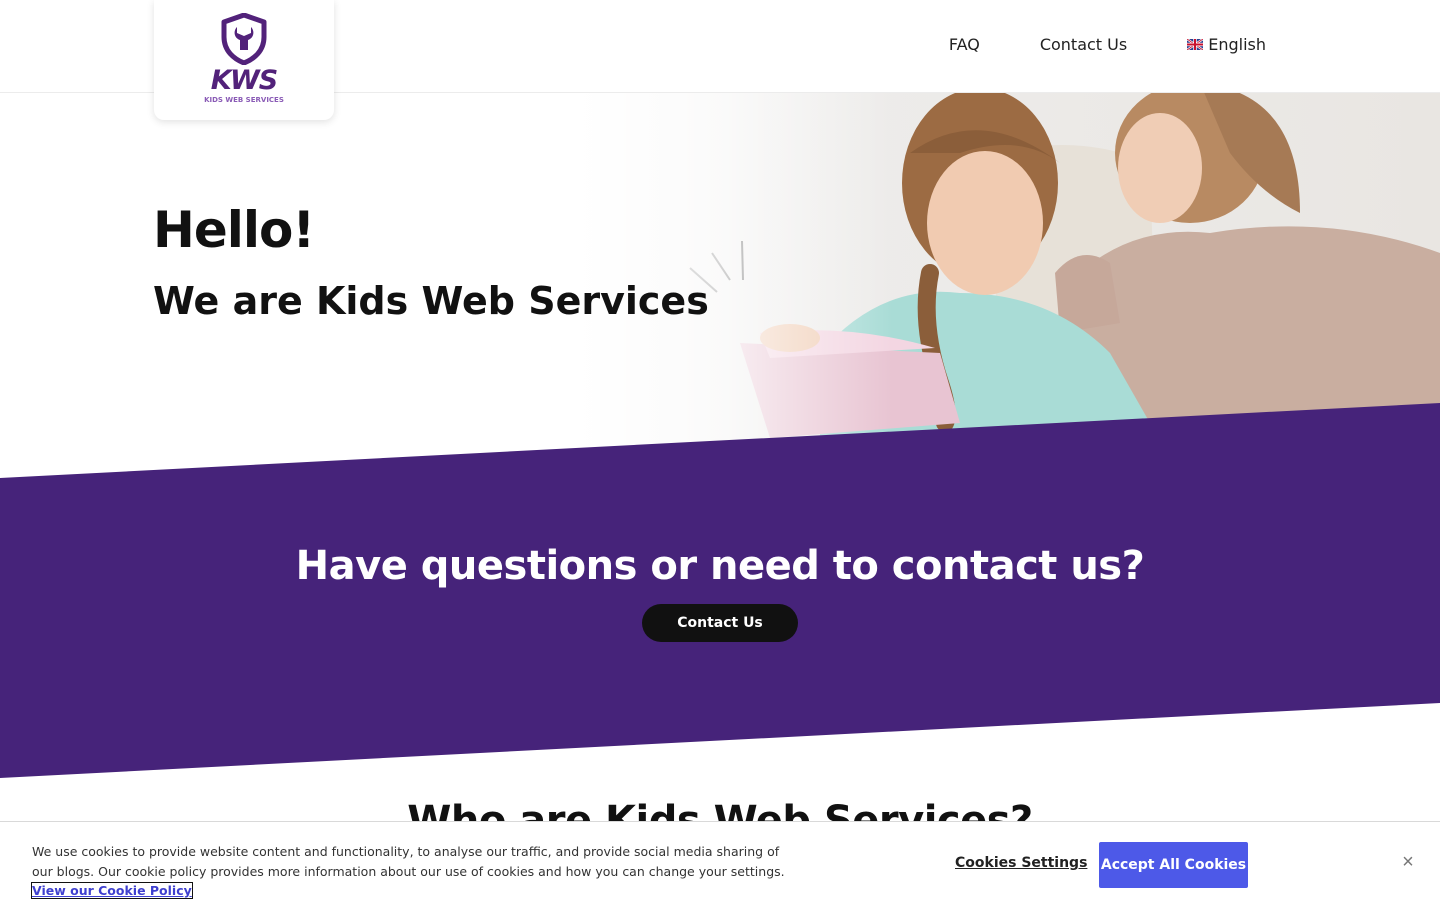 This screenshot has height=900, width=1440. I want to click on nav-faq: FAQ, so click(964, 44).